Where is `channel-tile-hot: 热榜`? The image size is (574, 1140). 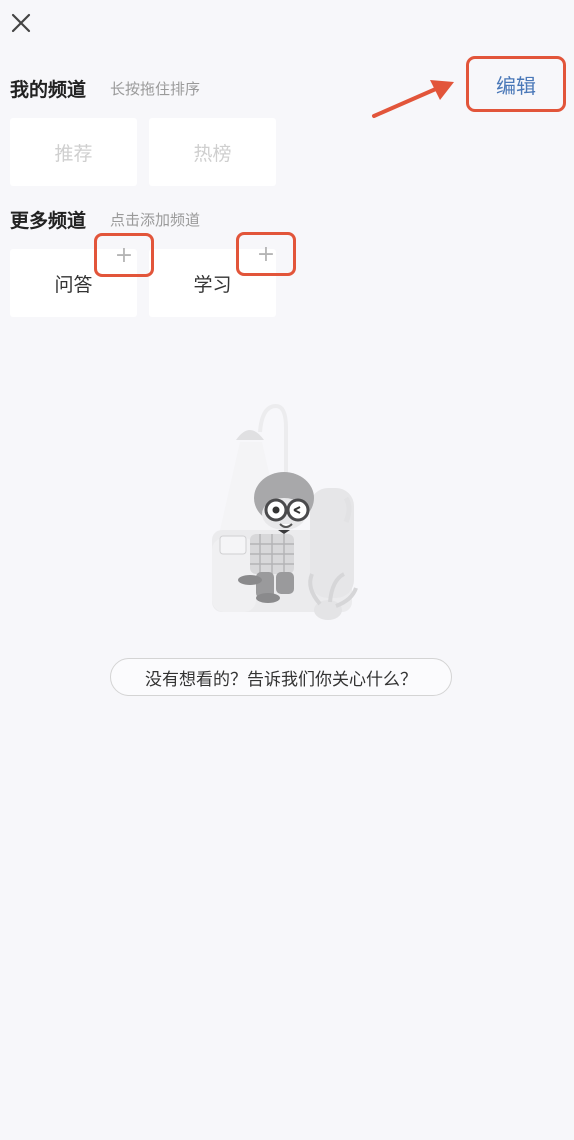 channel-tile-hot: 热榜 is located at coordinates (212, 152).